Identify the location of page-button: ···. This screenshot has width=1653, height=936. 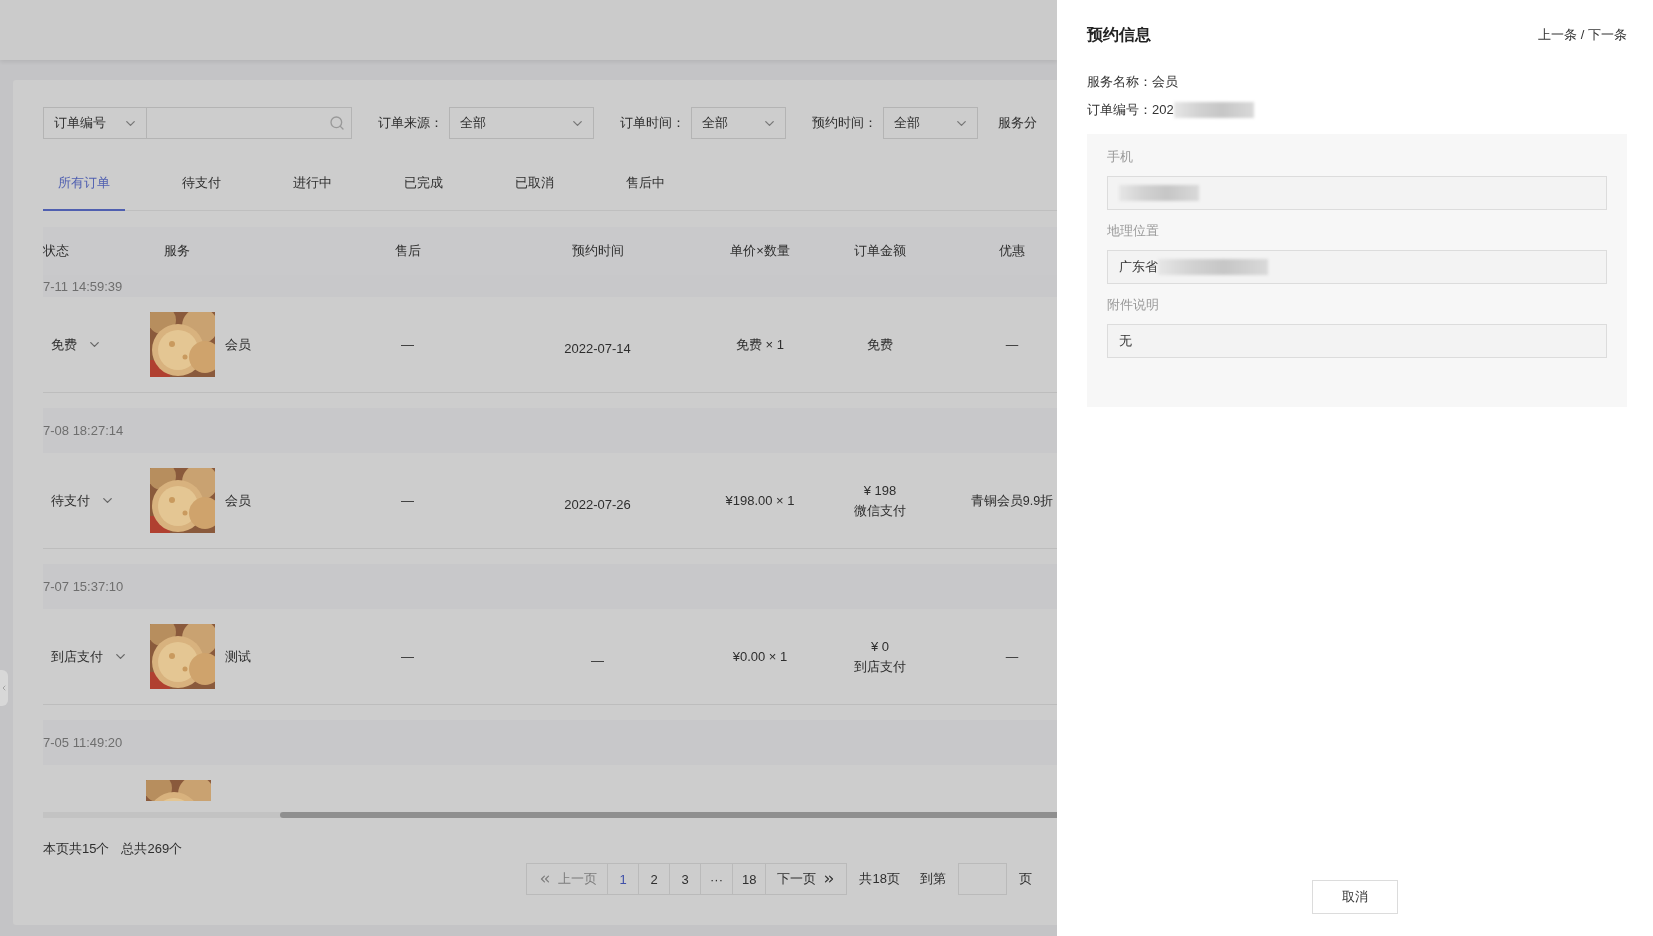
(716, 879).